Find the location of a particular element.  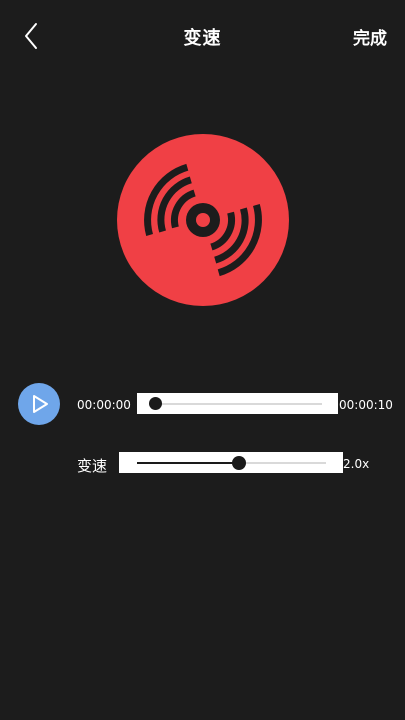

play-button is located at coordinates (39, 404).